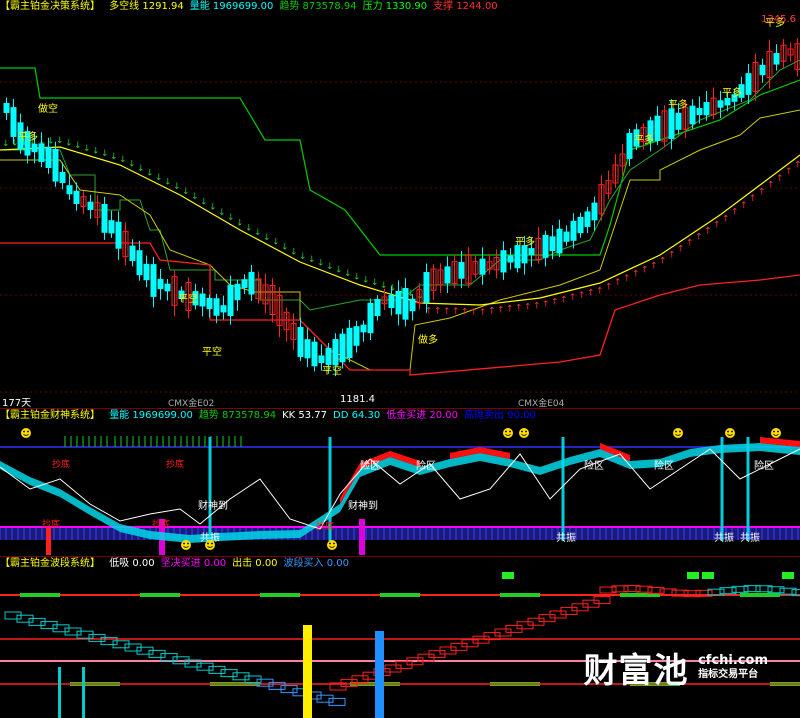 This screenshot has width=800, height=718. Describe the element at coordinates (357, 415) in the screenshot. I see `wealth-item: DD 64.30` at that location.